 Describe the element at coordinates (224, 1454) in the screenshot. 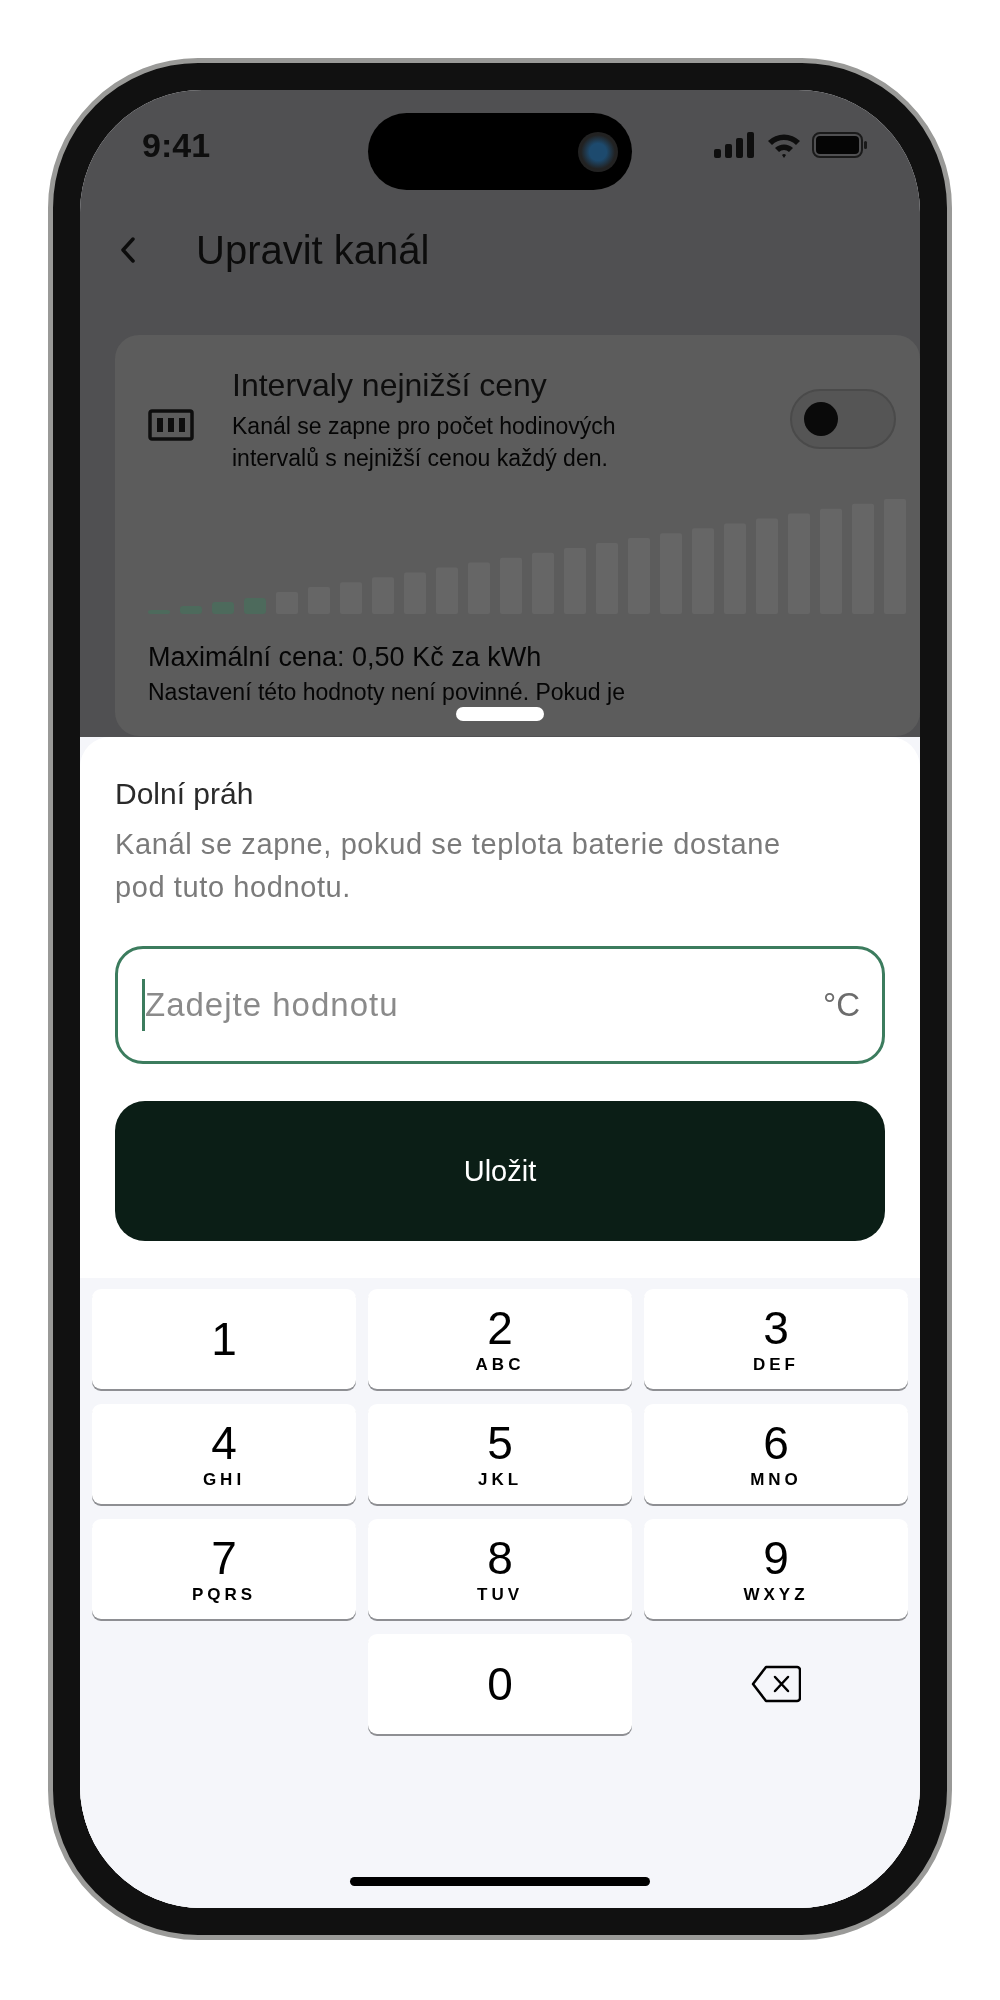

I see `keypad-key: 4 GHI` at that location.